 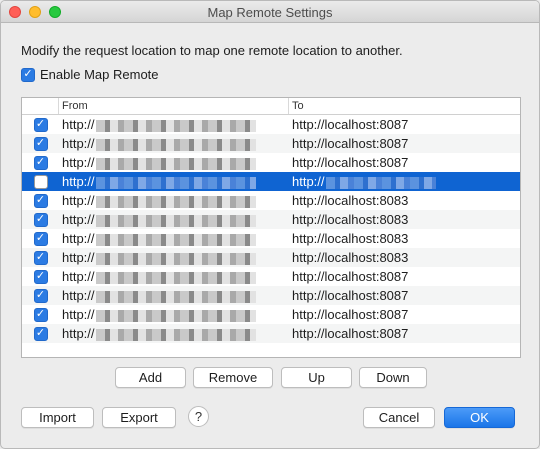 I want to click on row-enabled-cell, so click(x=40, y=181).